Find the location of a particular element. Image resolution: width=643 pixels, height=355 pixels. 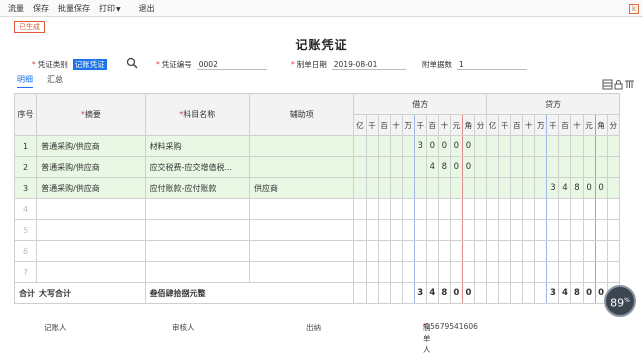

attachments-input: 1 is located at coordinates (492, 64).